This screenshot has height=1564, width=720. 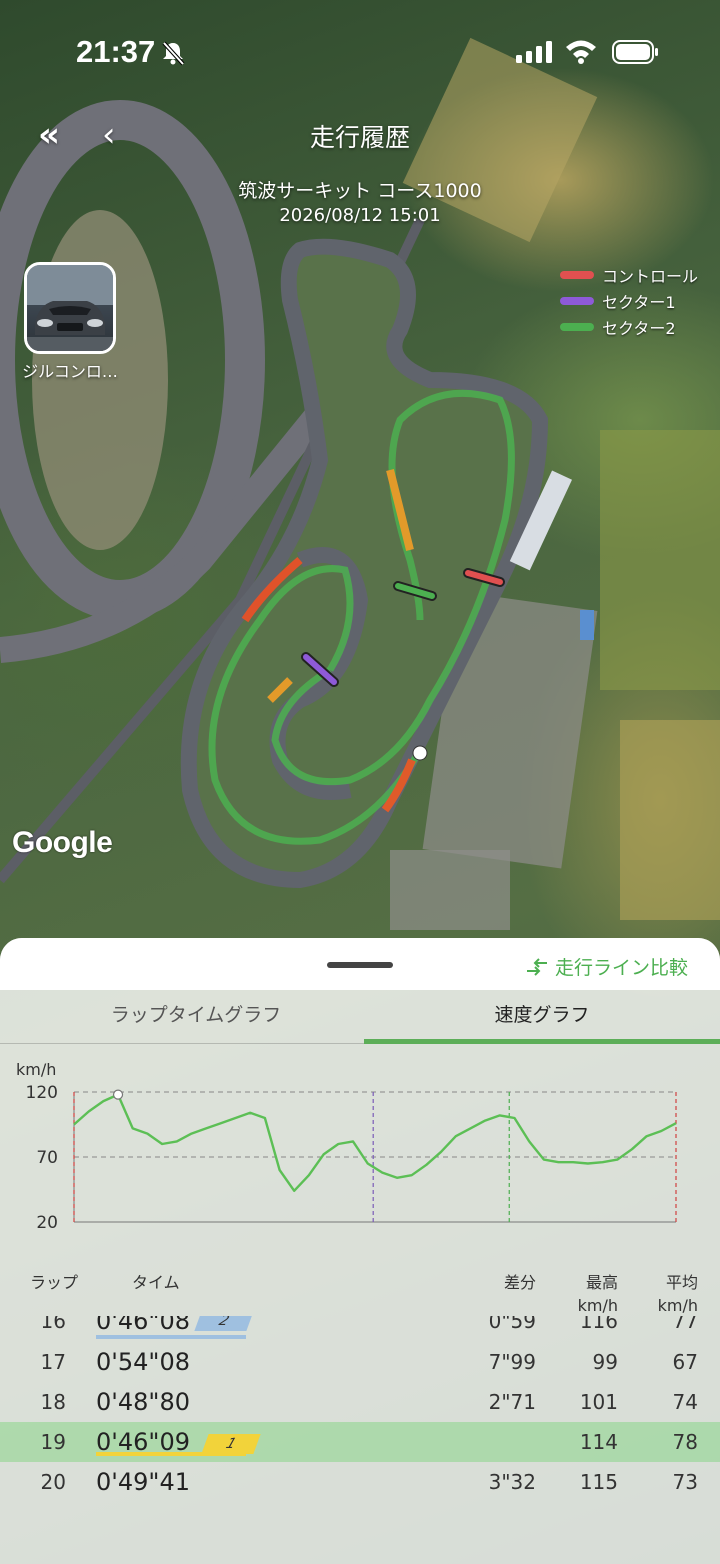 I want to click on lap-avg-speed: 73, so click(x=685, y=1482).